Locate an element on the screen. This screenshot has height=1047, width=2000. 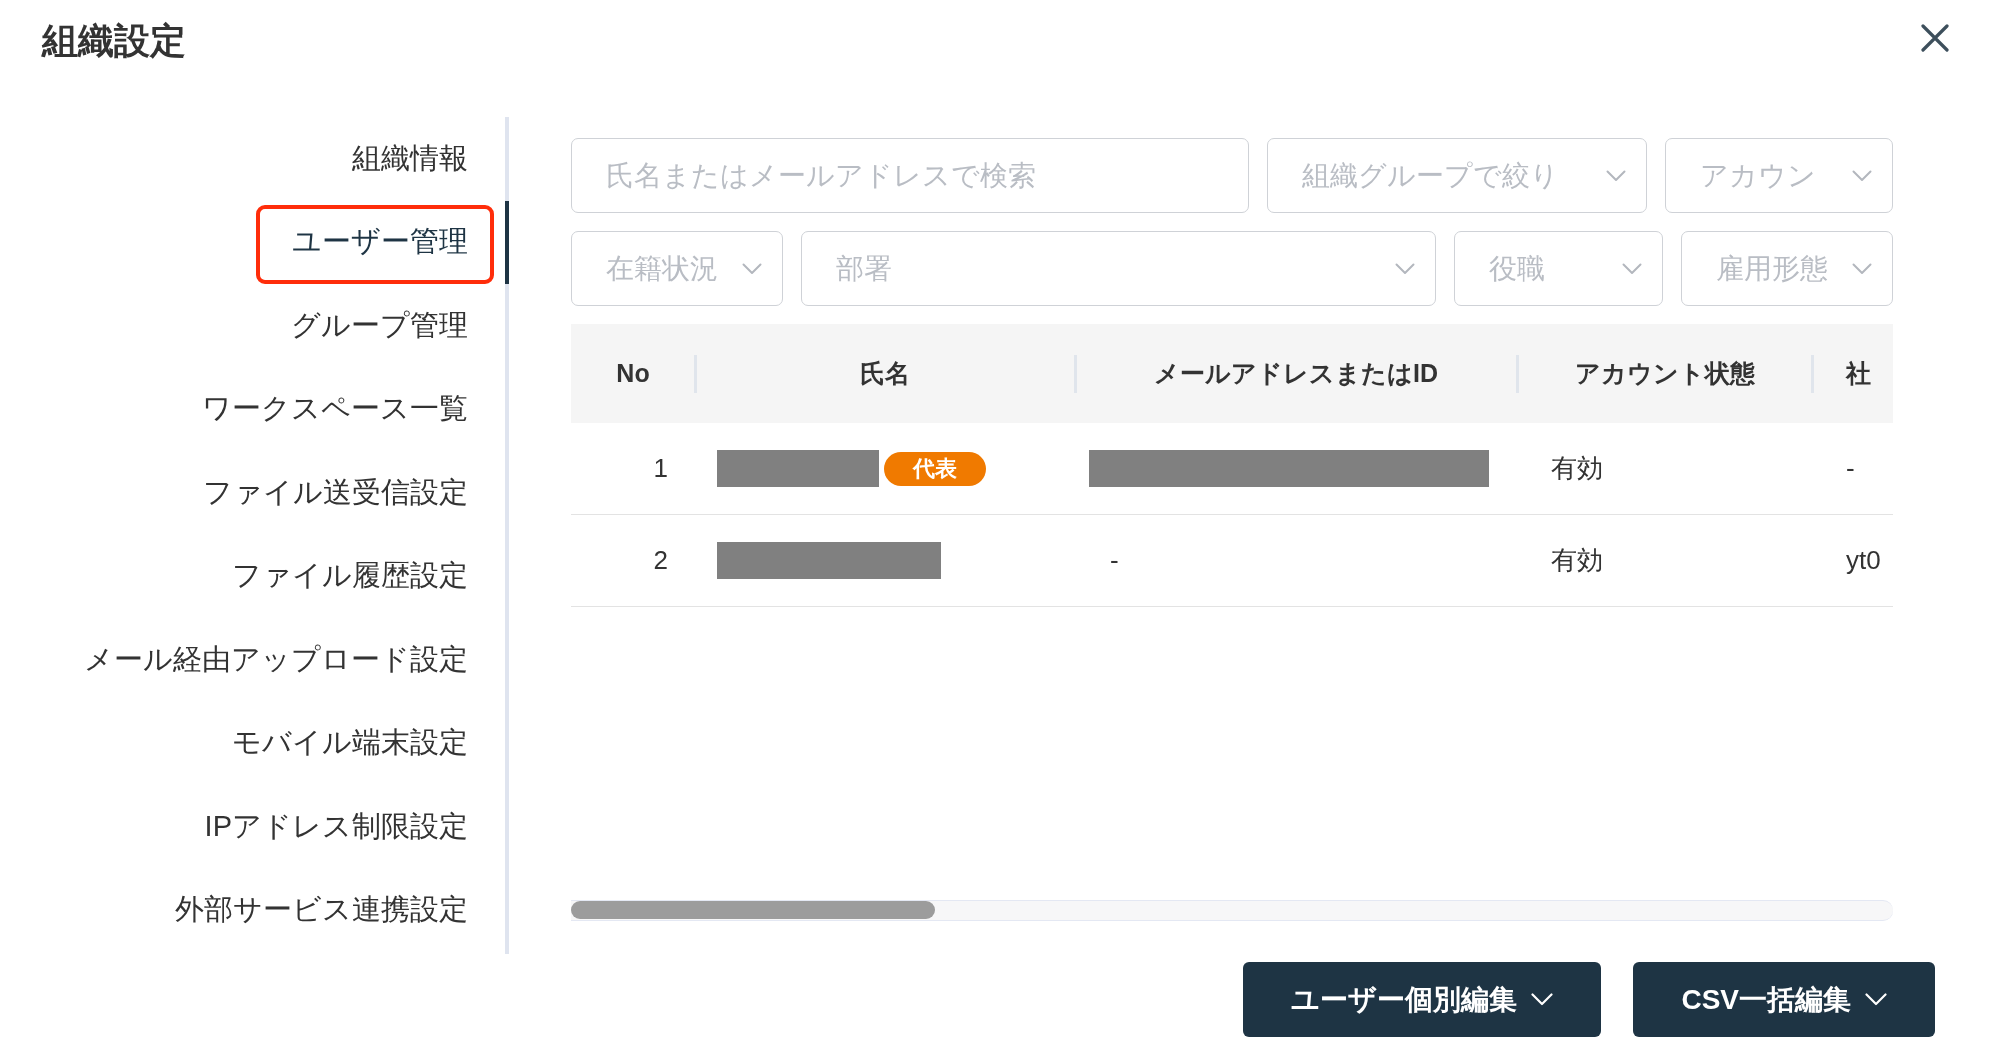
row-number: 1 is located at coordinates (660, 468).